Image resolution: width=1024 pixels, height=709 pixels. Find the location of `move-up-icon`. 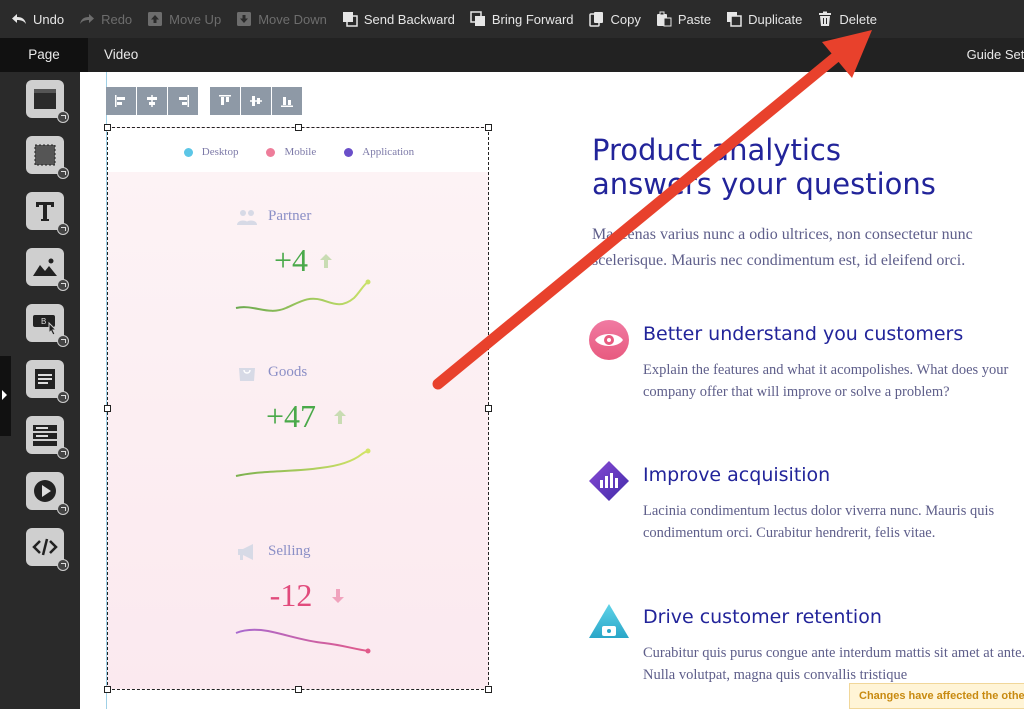

move-up-icon is located at coordinates (155, 19).